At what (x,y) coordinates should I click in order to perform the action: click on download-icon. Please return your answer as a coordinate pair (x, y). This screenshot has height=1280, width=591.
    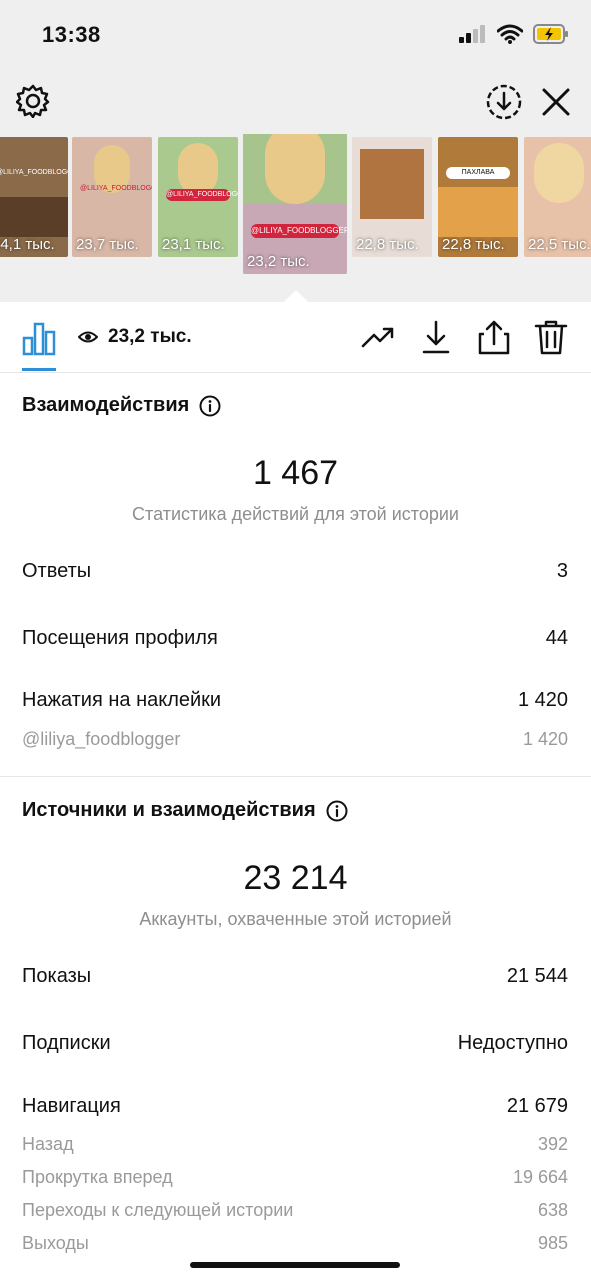
    Looking at the image, I should click on (436, 337).